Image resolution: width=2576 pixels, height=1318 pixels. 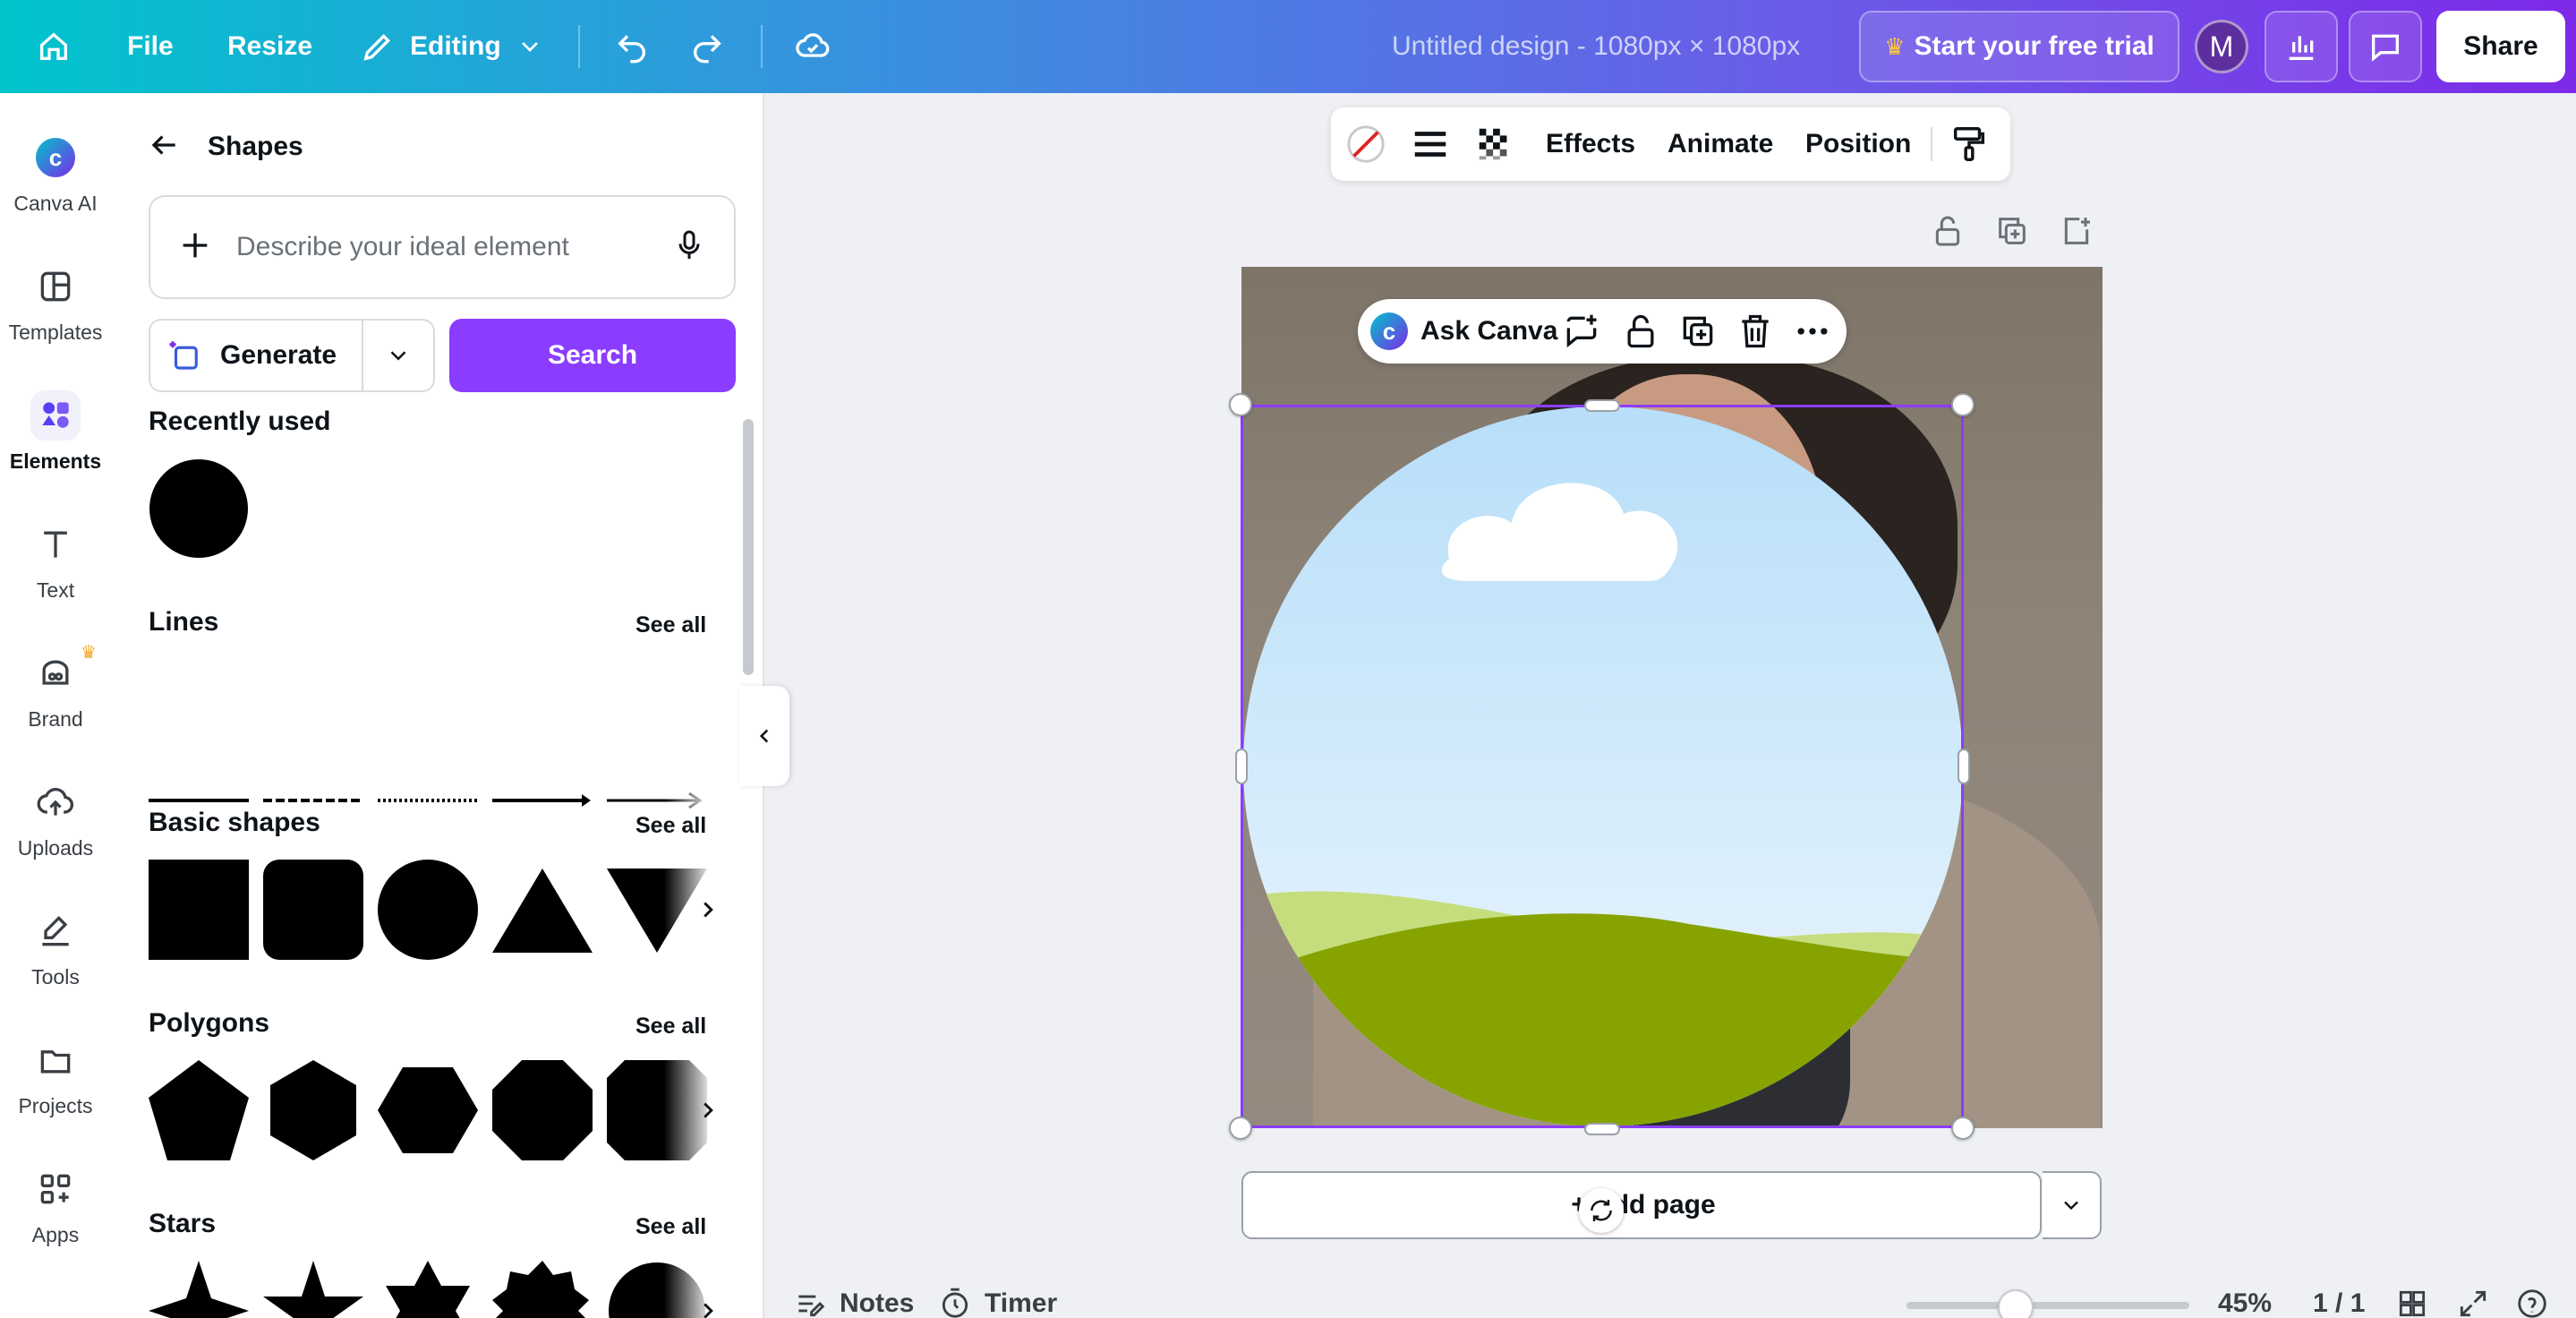 I want to click on redo-icon, so click(x=707, y=46).